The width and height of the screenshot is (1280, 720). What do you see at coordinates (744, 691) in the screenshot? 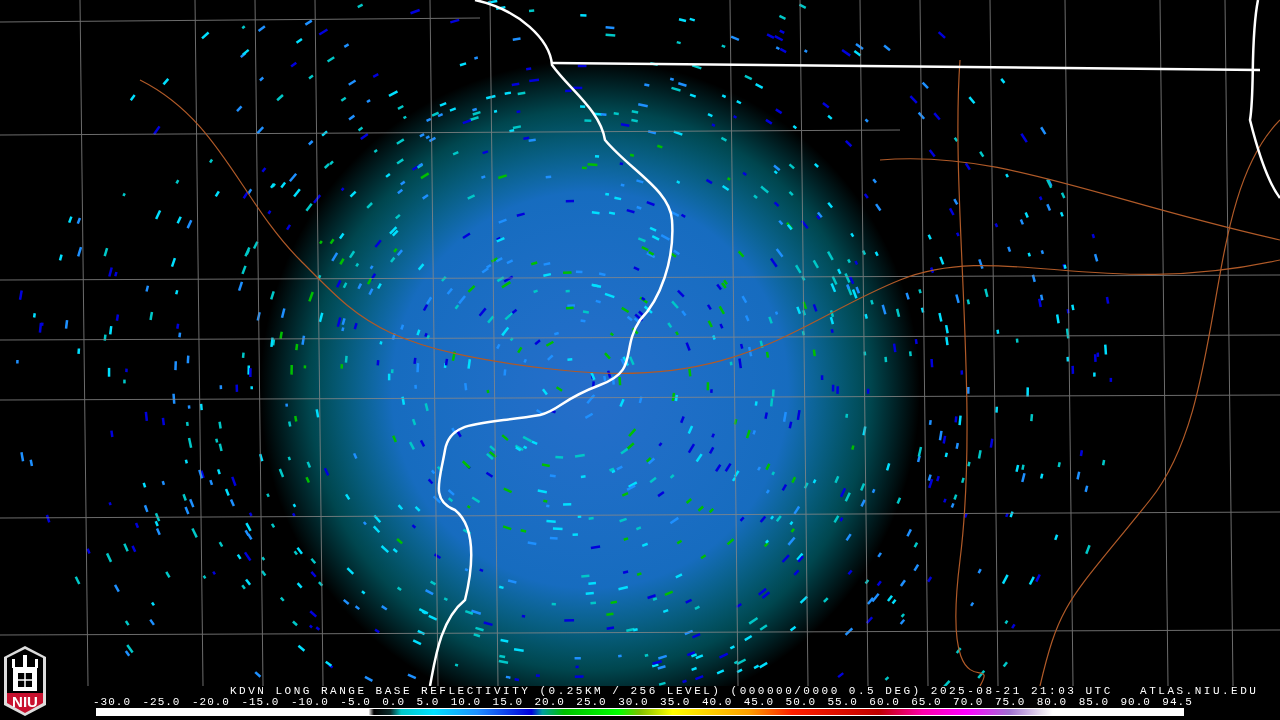
I see `radar-caption: KDVN LONG RANGE BASE REFLECTIVITY (0.25KM / 256 LEVEL) (000000/0000 0.5 DEG) 2025-08-21 21:03 UTC ATLAS.NIU.EDU` at bounding box center [744, 691].